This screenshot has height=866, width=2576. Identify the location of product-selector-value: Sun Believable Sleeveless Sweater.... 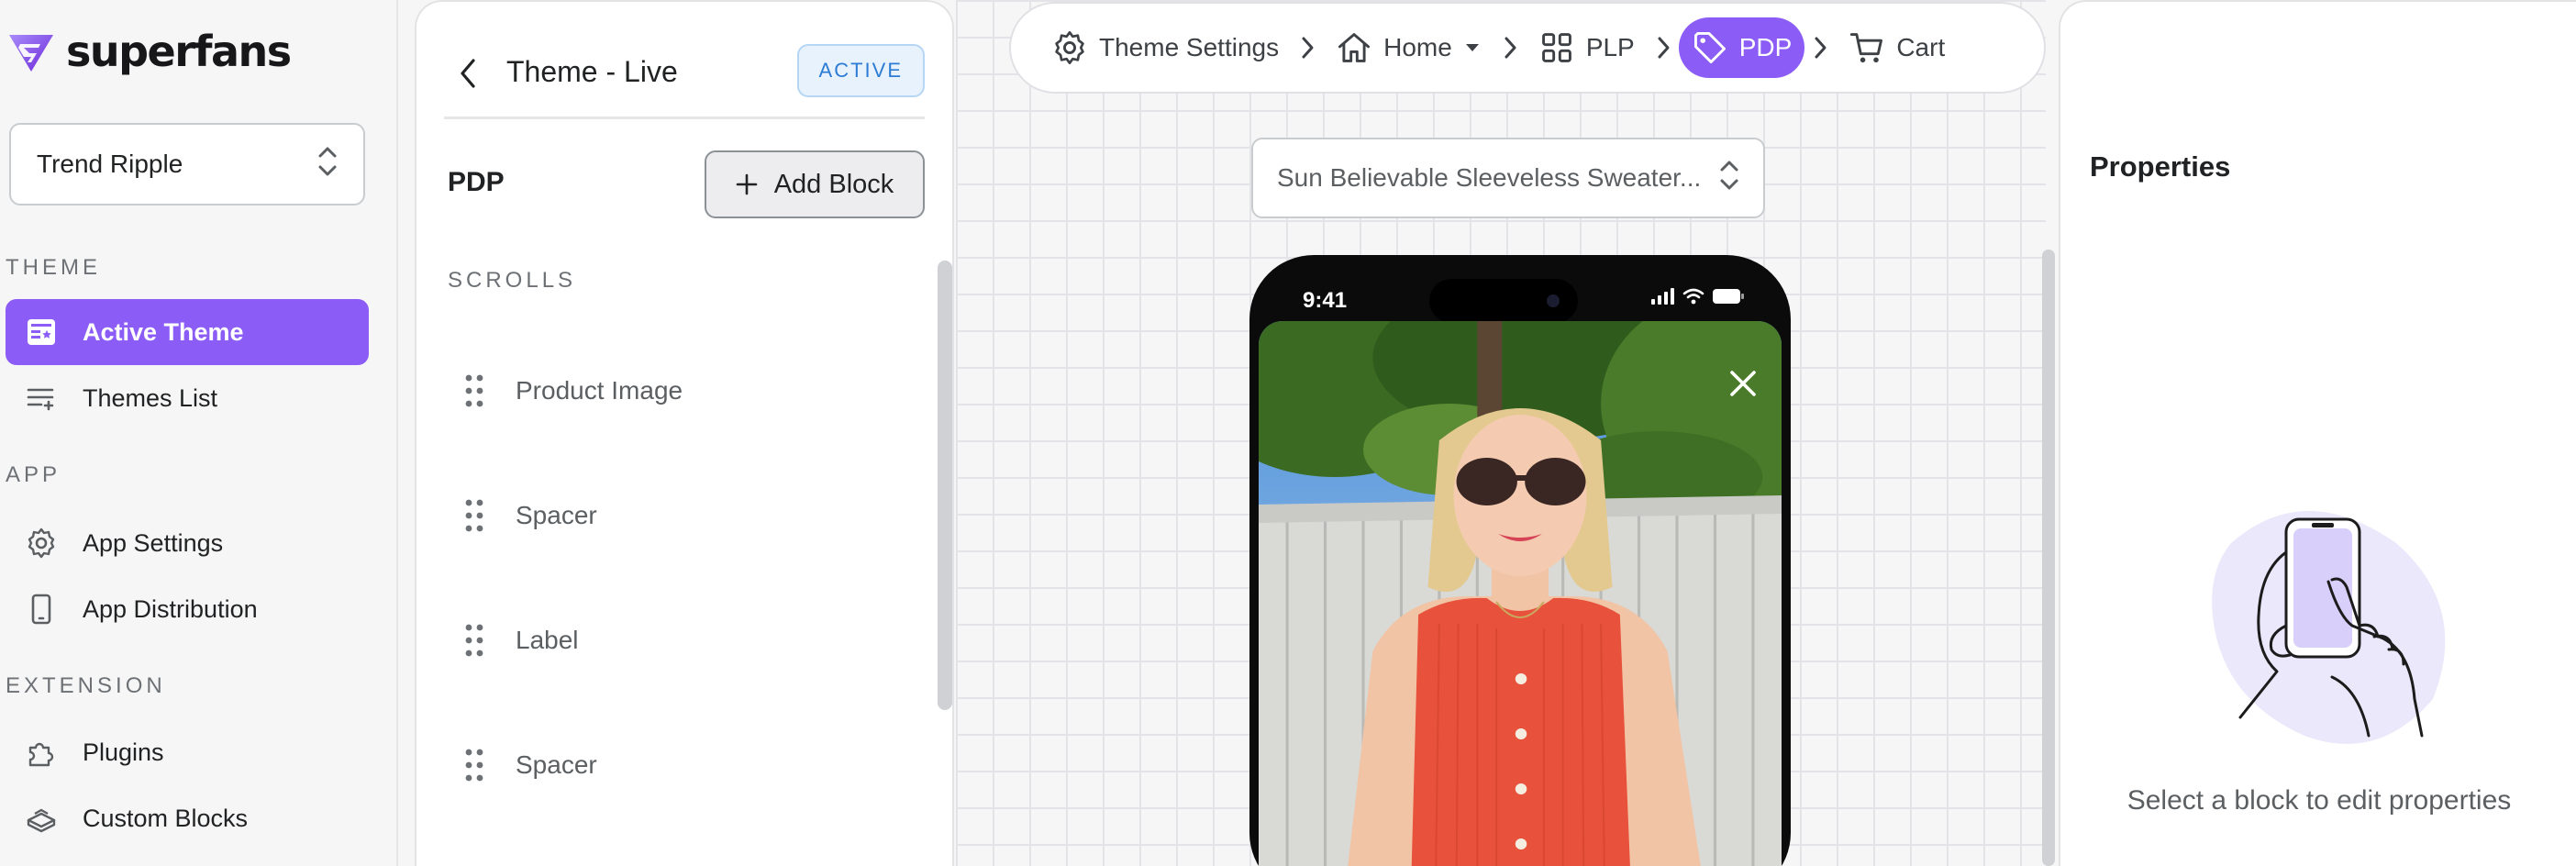
(1489, 177).